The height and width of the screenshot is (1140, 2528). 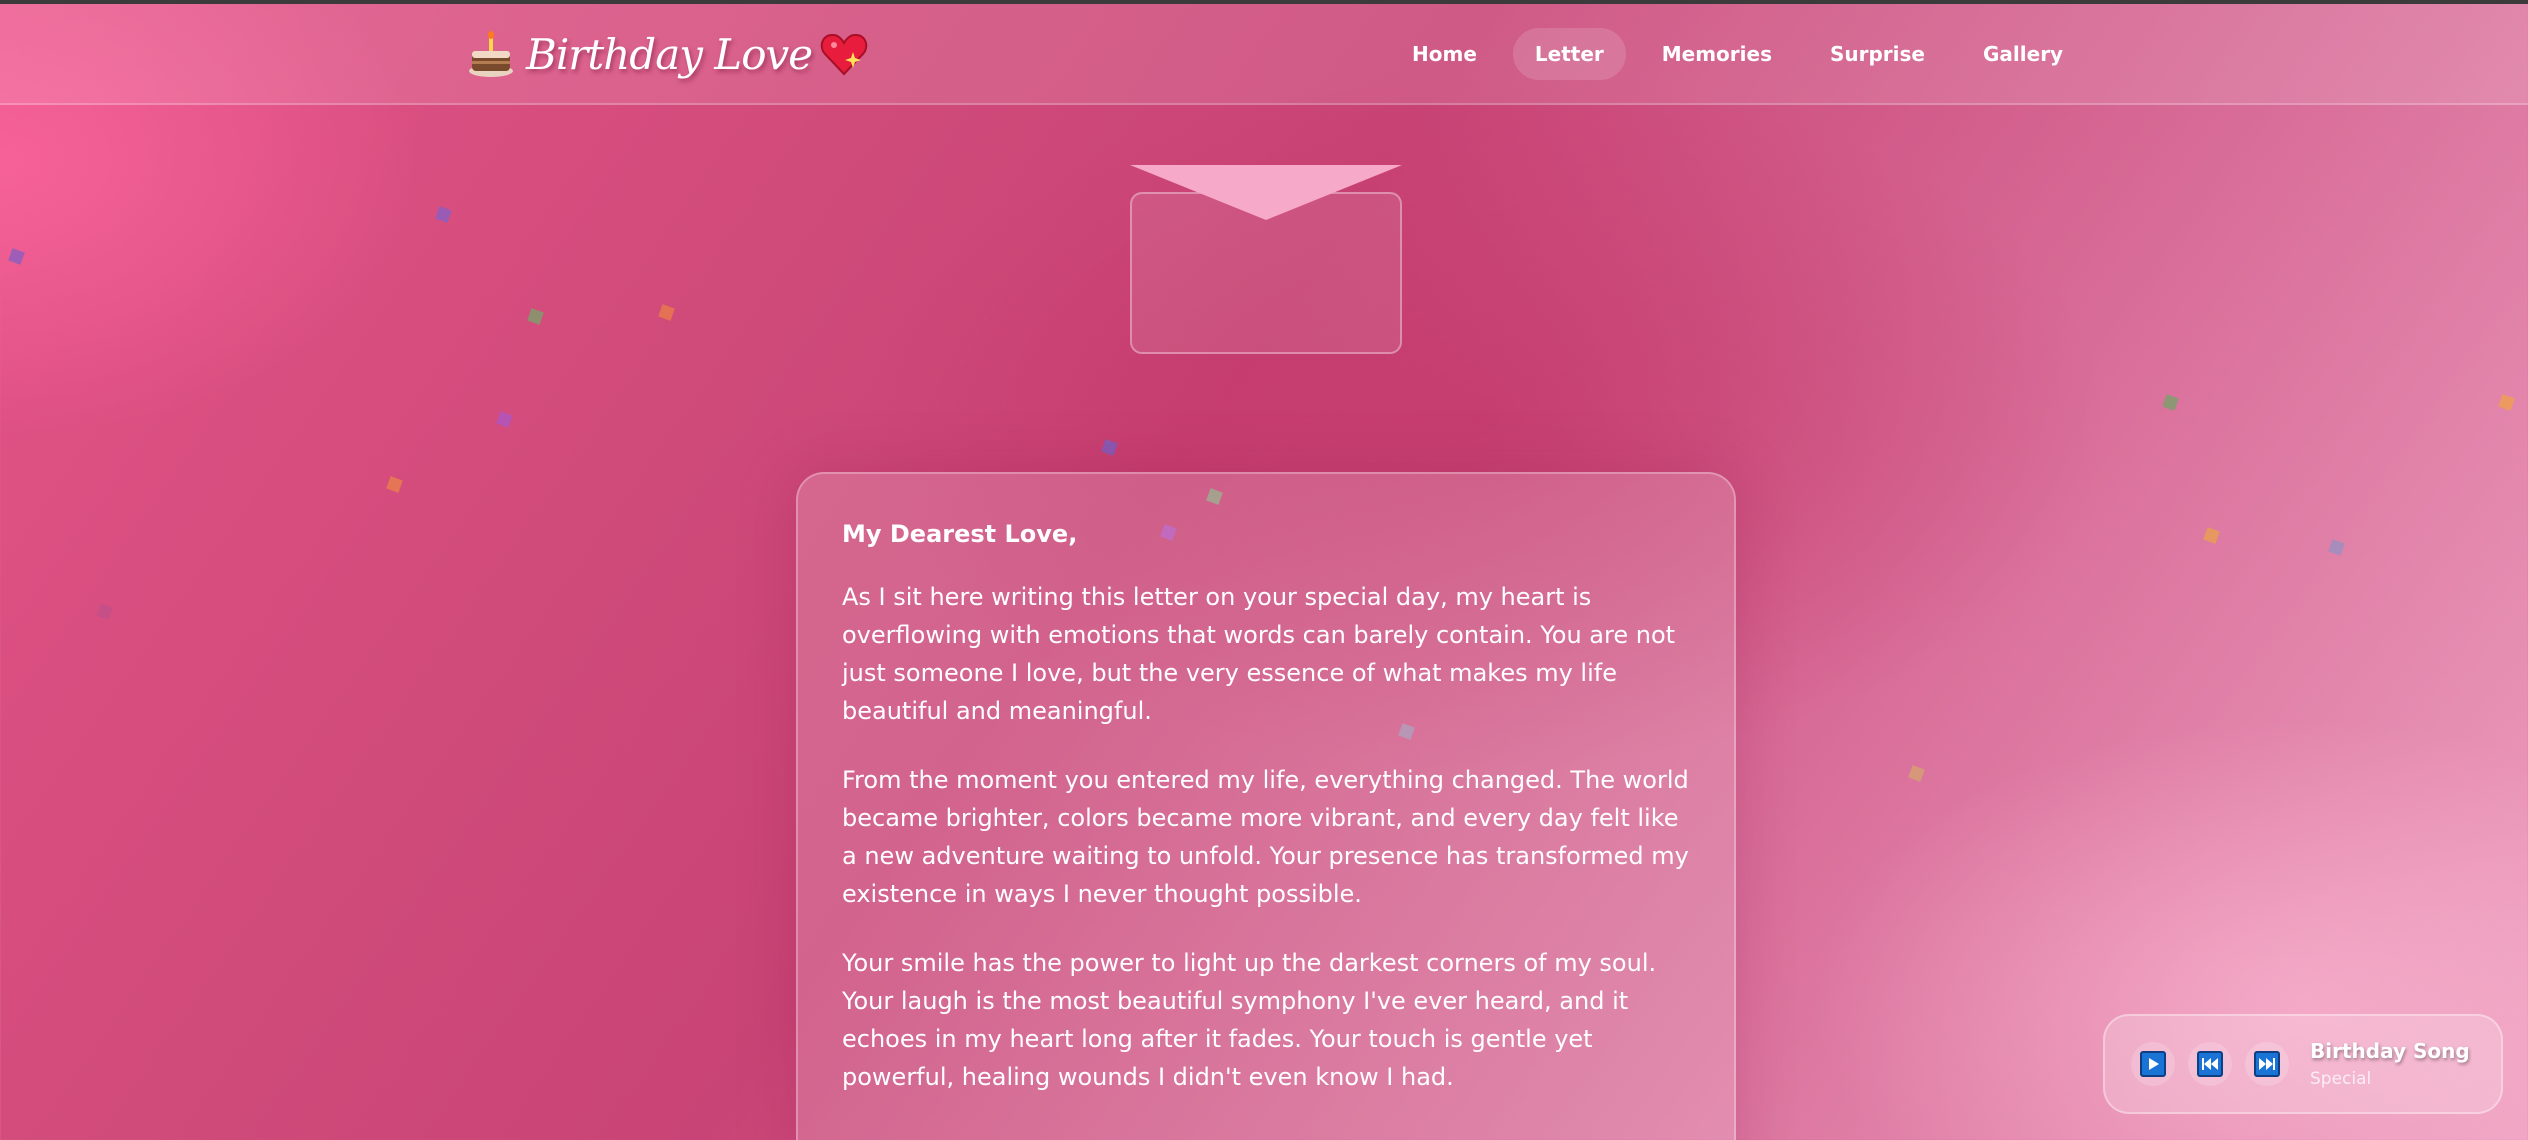 I want to click on play-button, so click(x=2153, y=1064).